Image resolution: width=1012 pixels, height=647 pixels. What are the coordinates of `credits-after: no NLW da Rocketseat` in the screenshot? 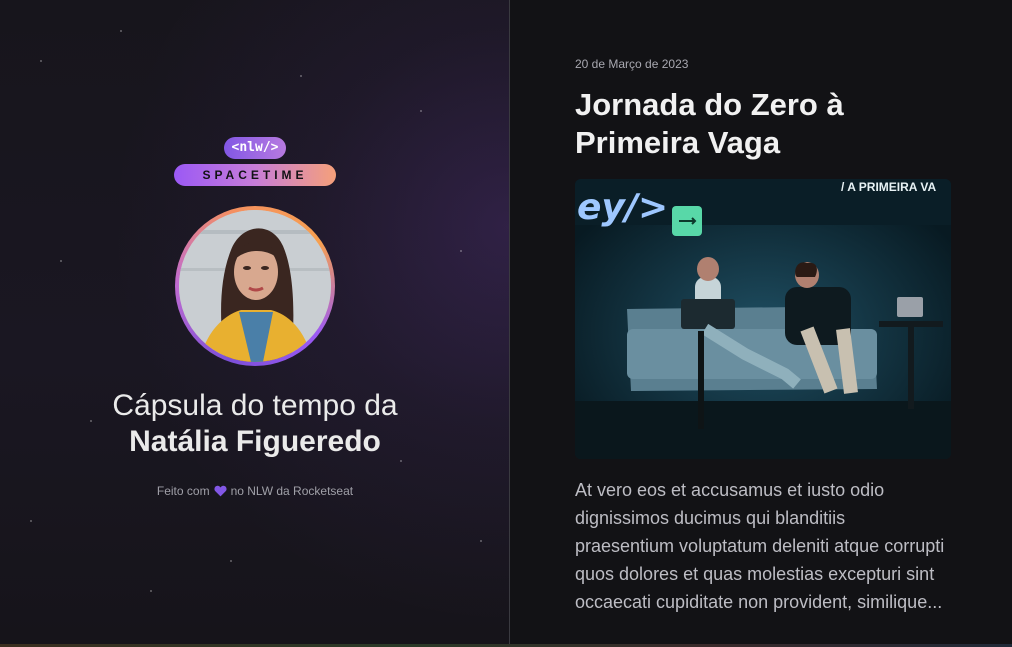 It's located at (292, 491).